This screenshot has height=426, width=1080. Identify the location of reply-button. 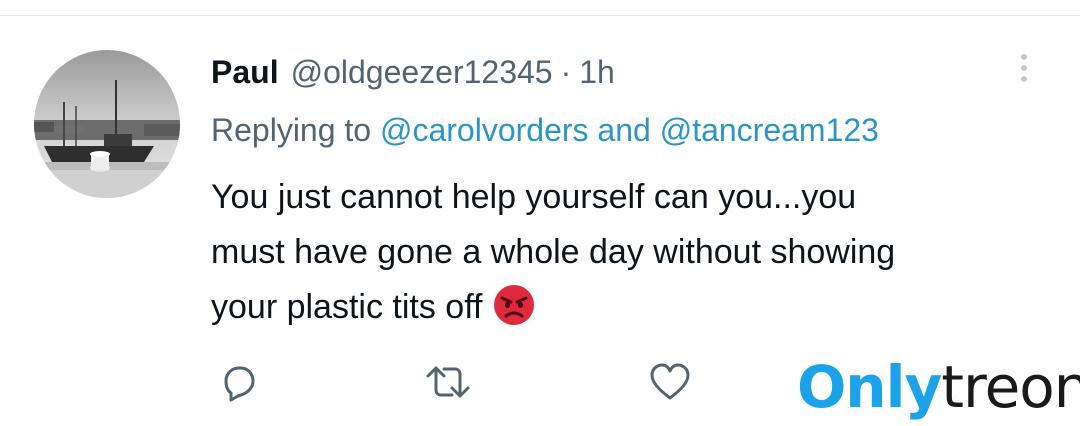
(238, 382).